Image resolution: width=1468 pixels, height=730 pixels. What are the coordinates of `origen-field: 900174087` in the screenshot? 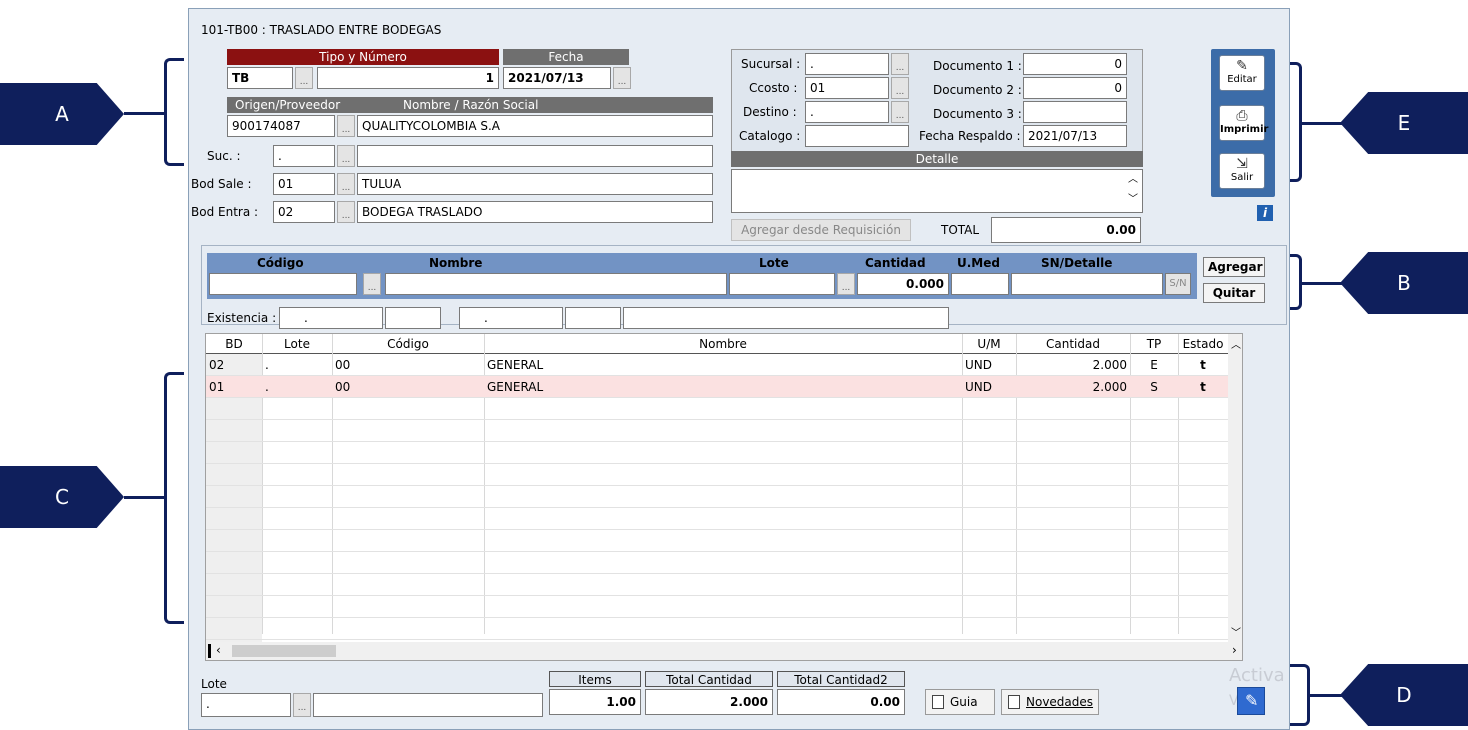 It's located at (281, 126).